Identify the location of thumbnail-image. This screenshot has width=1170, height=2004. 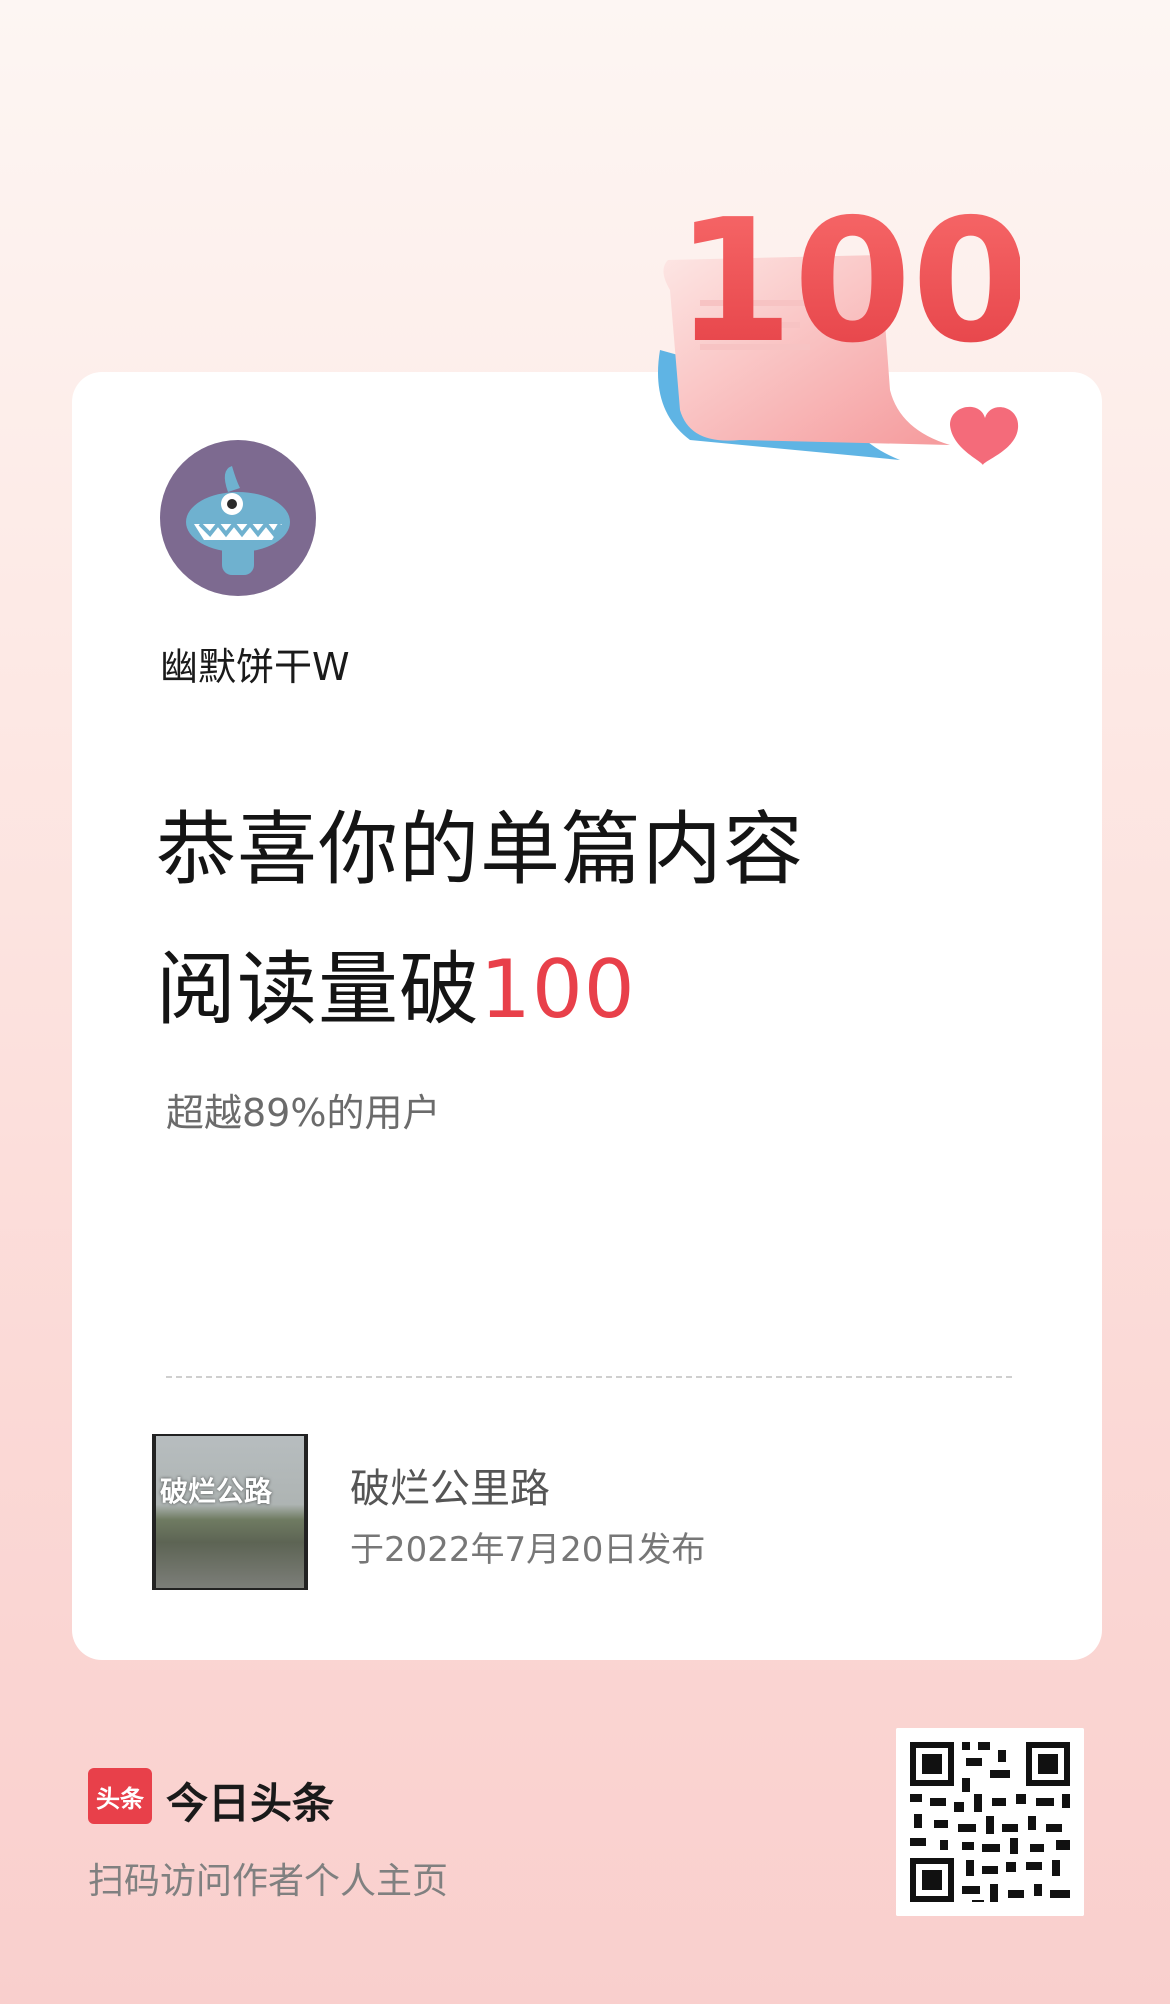
(230, 1512).